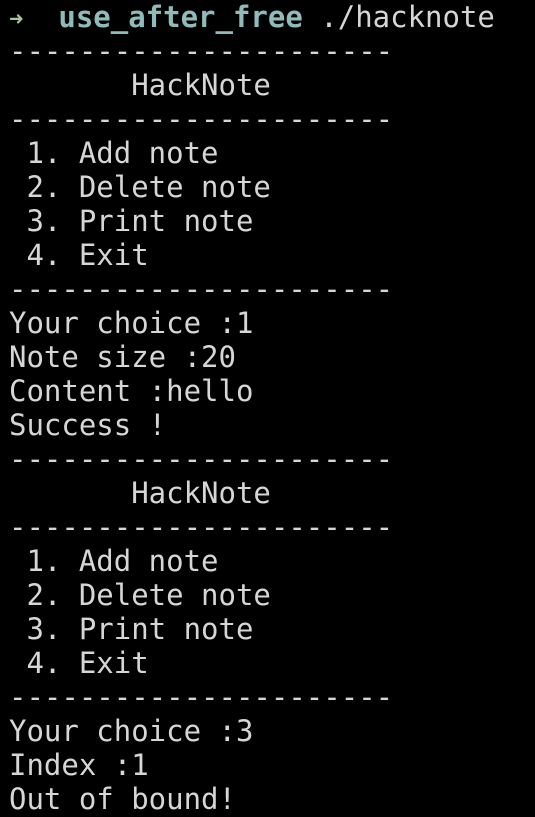  I want to click on prompt-line: ➜ use_after_free ./hacknote, so click(272, 17).